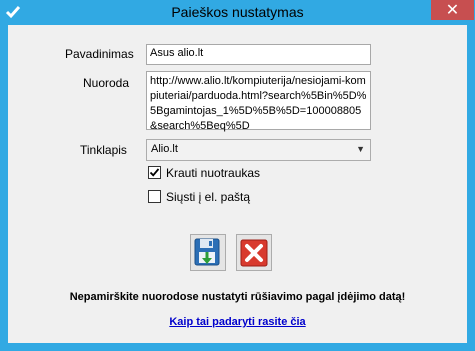 This screenshot has height=351, width=475. What do you see at coordinates (154, 196) in the screenshot?
I see `send-email-checkbox` at bounding box center [154, 196].